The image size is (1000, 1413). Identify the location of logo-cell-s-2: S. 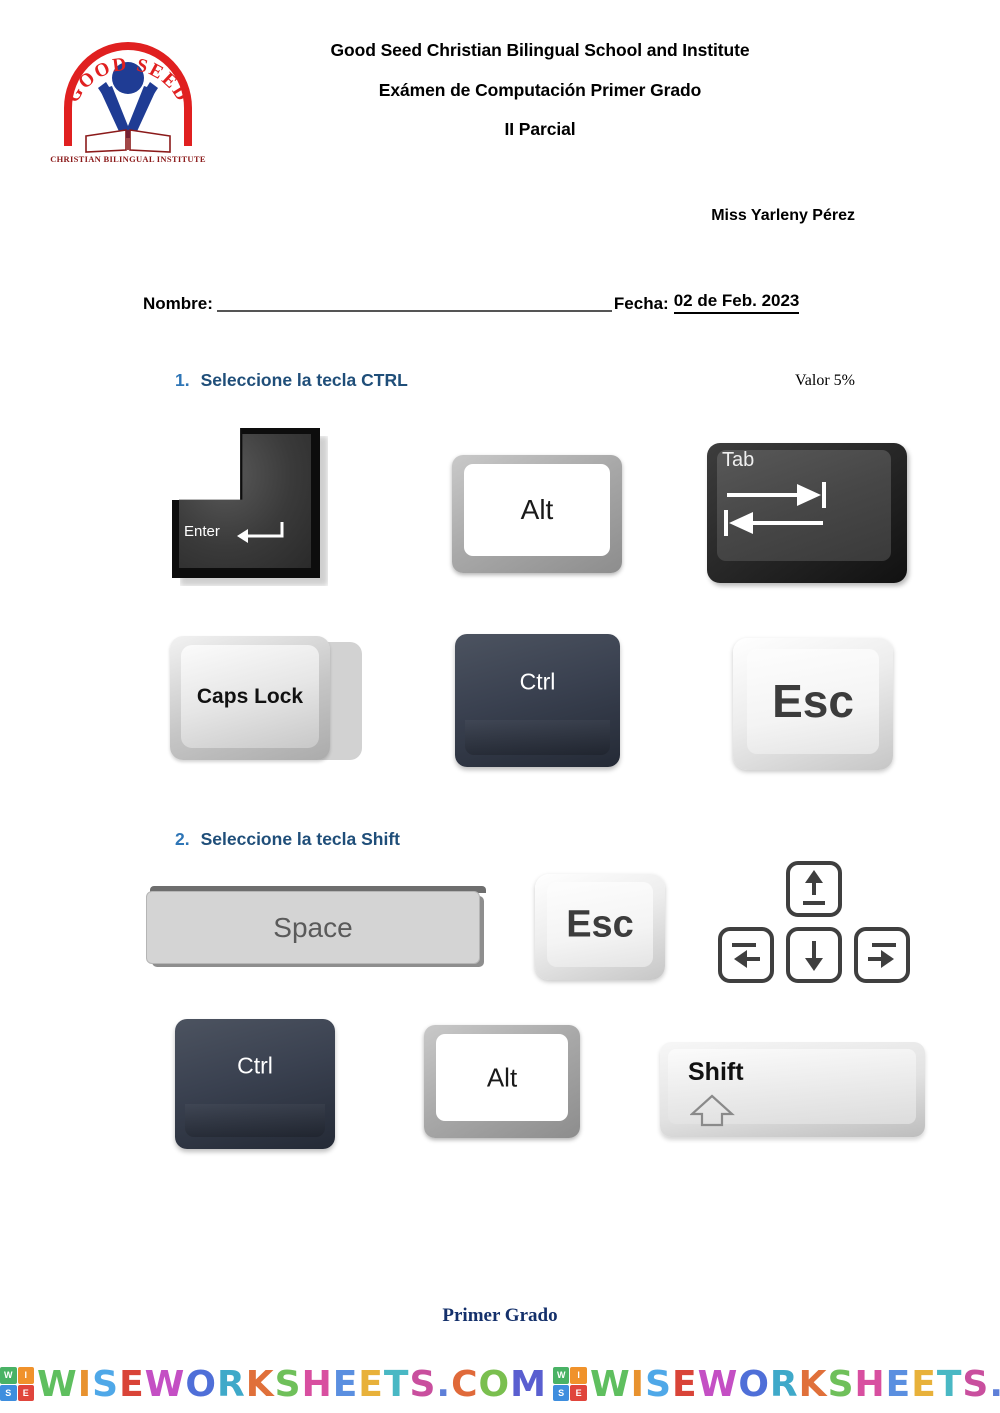
(561, 1392).